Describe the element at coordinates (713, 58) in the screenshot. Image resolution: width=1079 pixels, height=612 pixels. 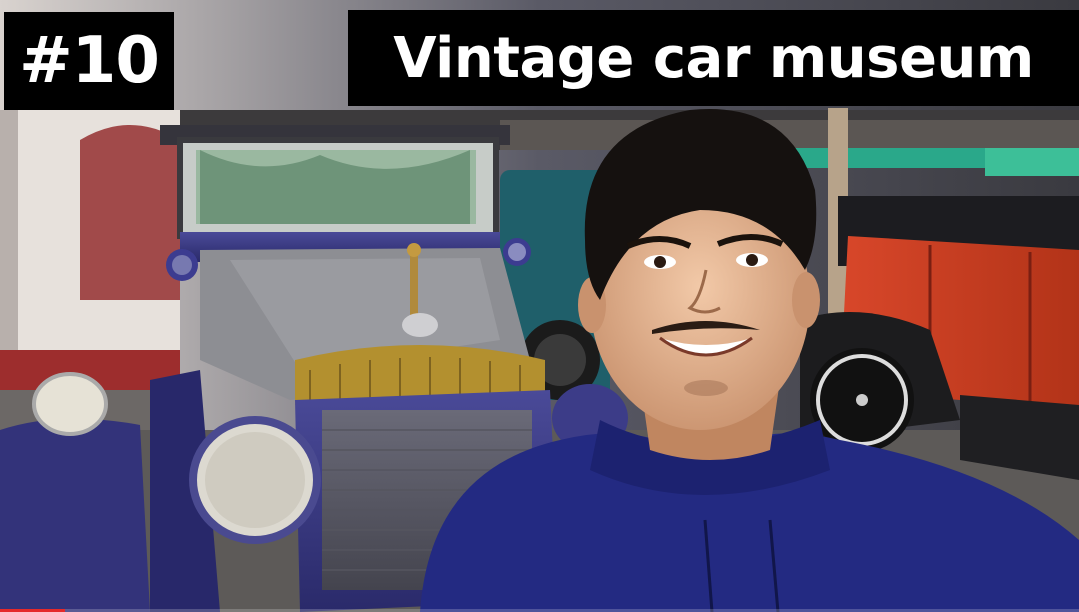
I see `thumbnail-title: Vintage car museum` at that location.